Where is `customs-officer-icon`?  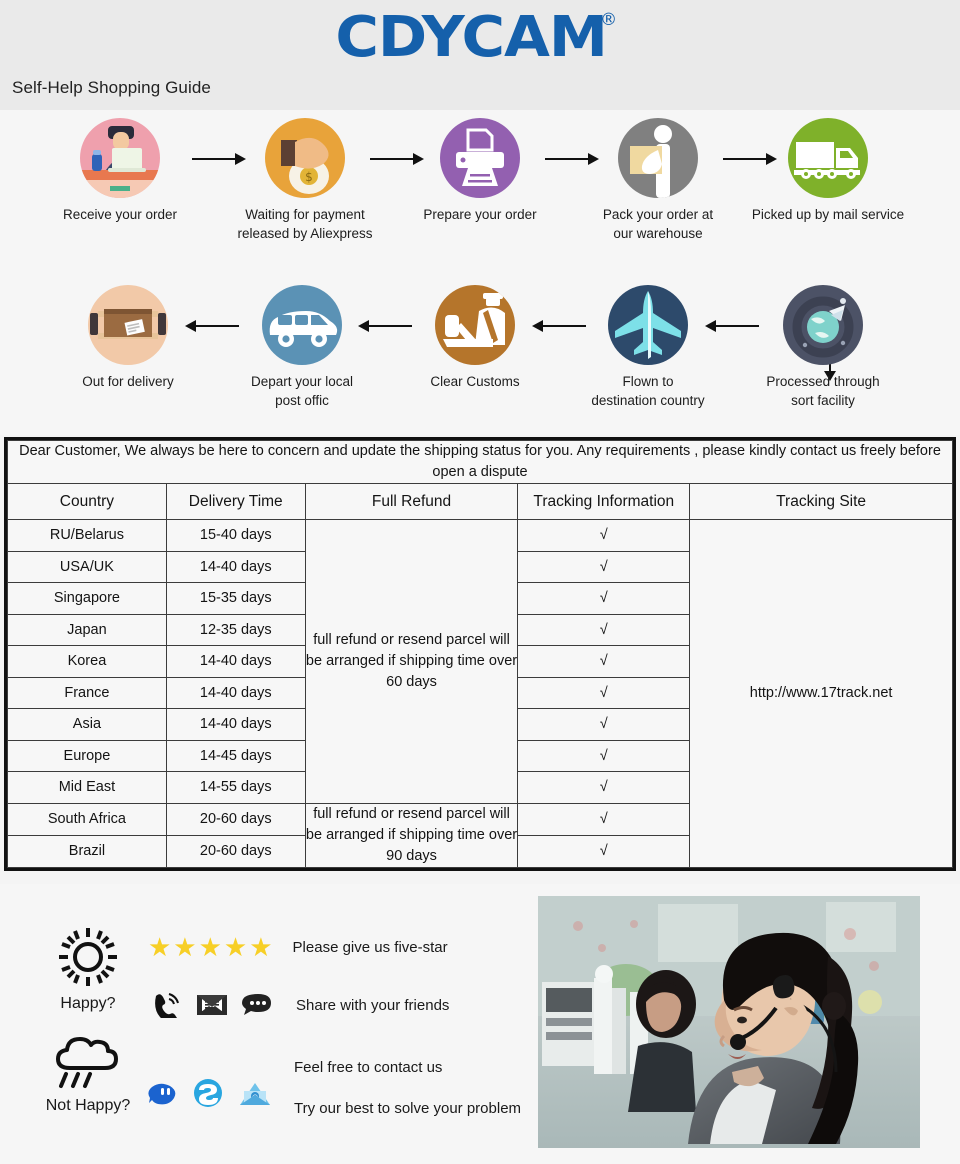 customs-officer-icon is located at coordinates (475, 325).